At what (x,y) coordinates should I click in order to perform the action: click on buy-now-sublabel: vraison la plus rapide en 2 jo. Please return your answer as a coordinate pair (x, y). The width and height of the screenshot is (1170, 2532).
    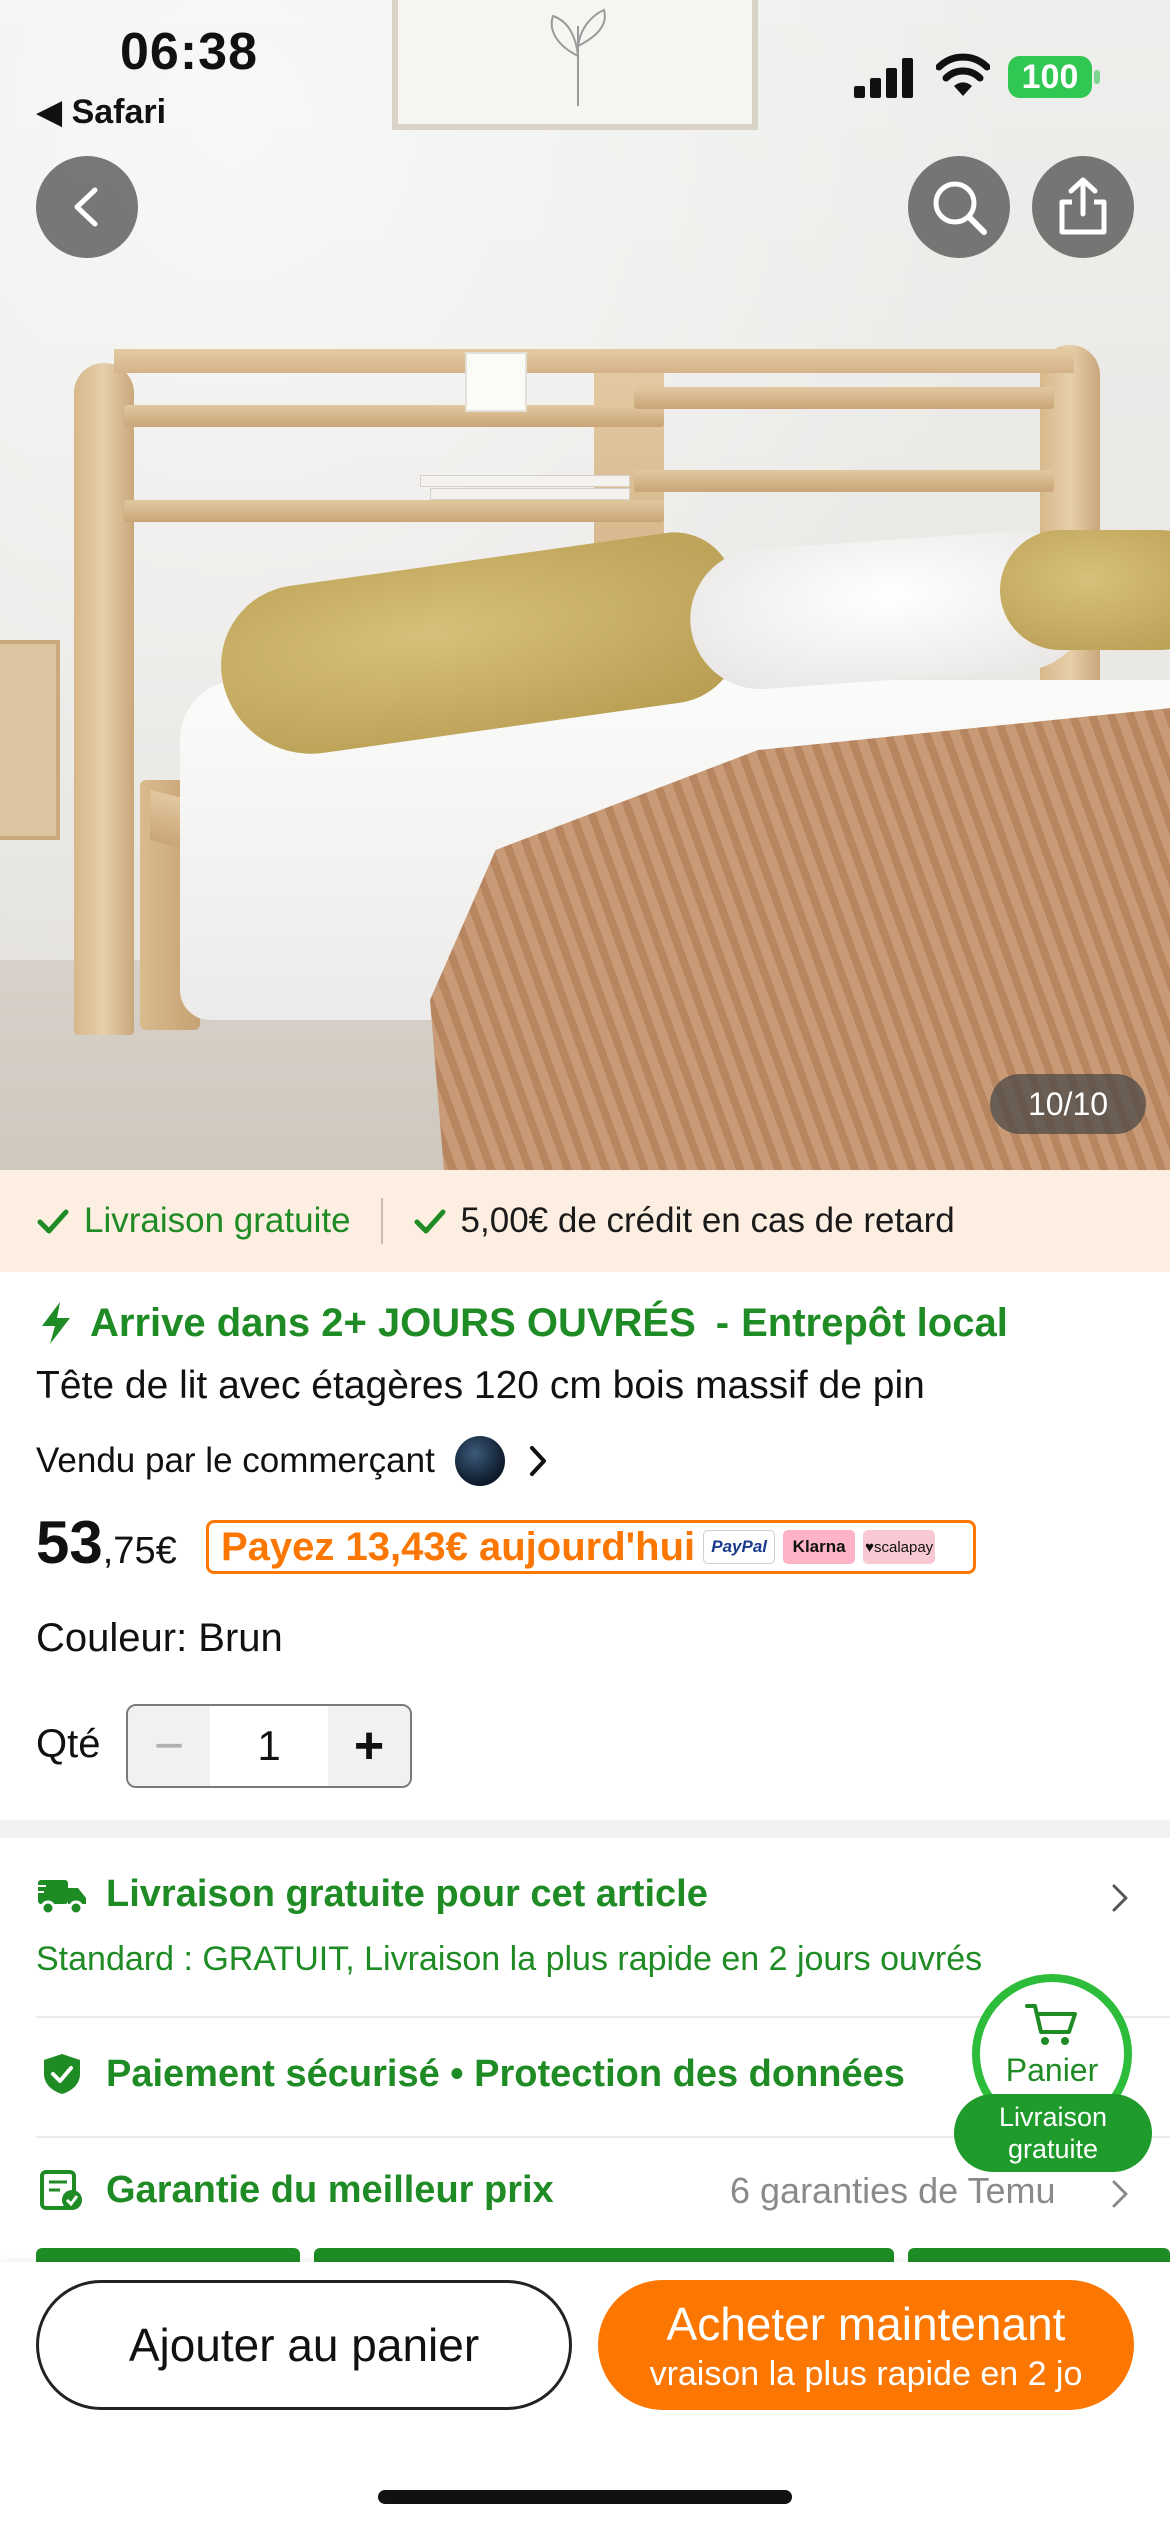
    Looking at the image, I should click on (866, 2373).